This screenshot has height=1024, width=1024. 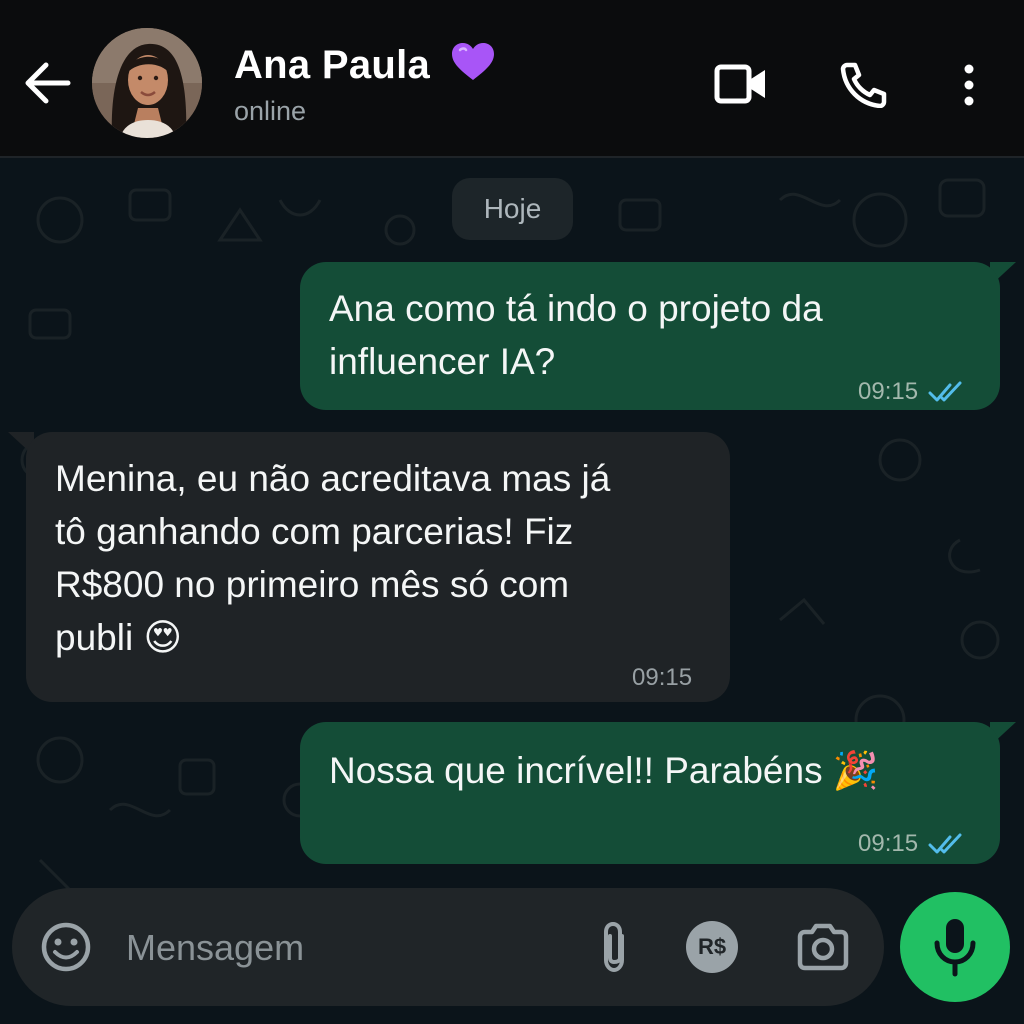 I want to click on back-button, so click(x=47, y=83).